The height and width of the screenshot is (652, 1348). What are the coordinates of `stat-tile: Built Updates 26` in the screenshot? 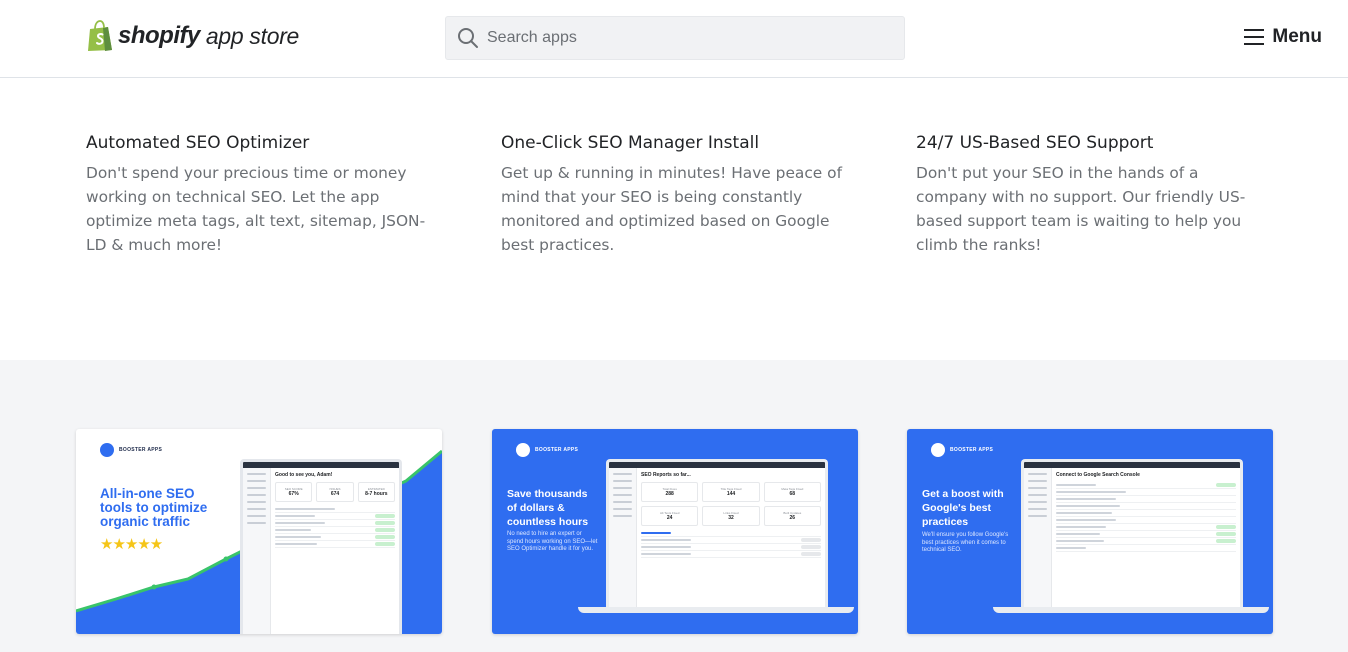 It's located at (792, 516).